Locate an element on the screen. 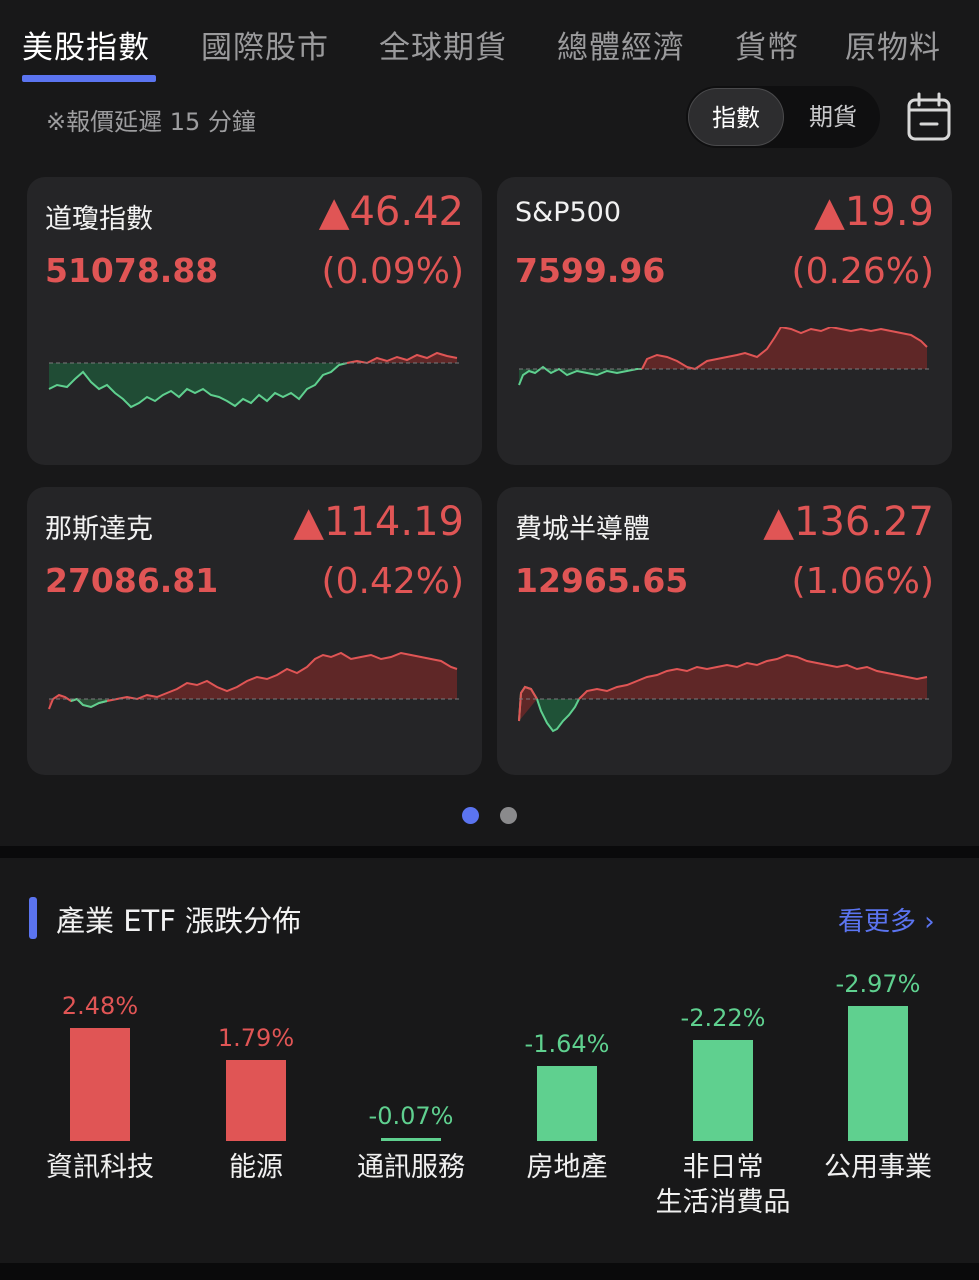 Image resolution: width=979 pixels, height=1280 pixels. etf-value: -2.97% is located at coordinates (878, 984).